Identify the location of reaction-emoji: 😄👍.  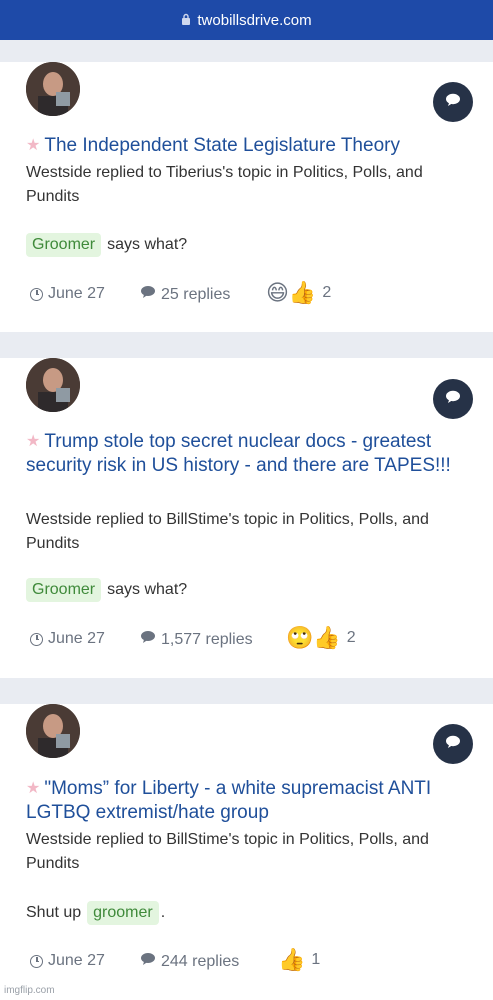
(291, 292).